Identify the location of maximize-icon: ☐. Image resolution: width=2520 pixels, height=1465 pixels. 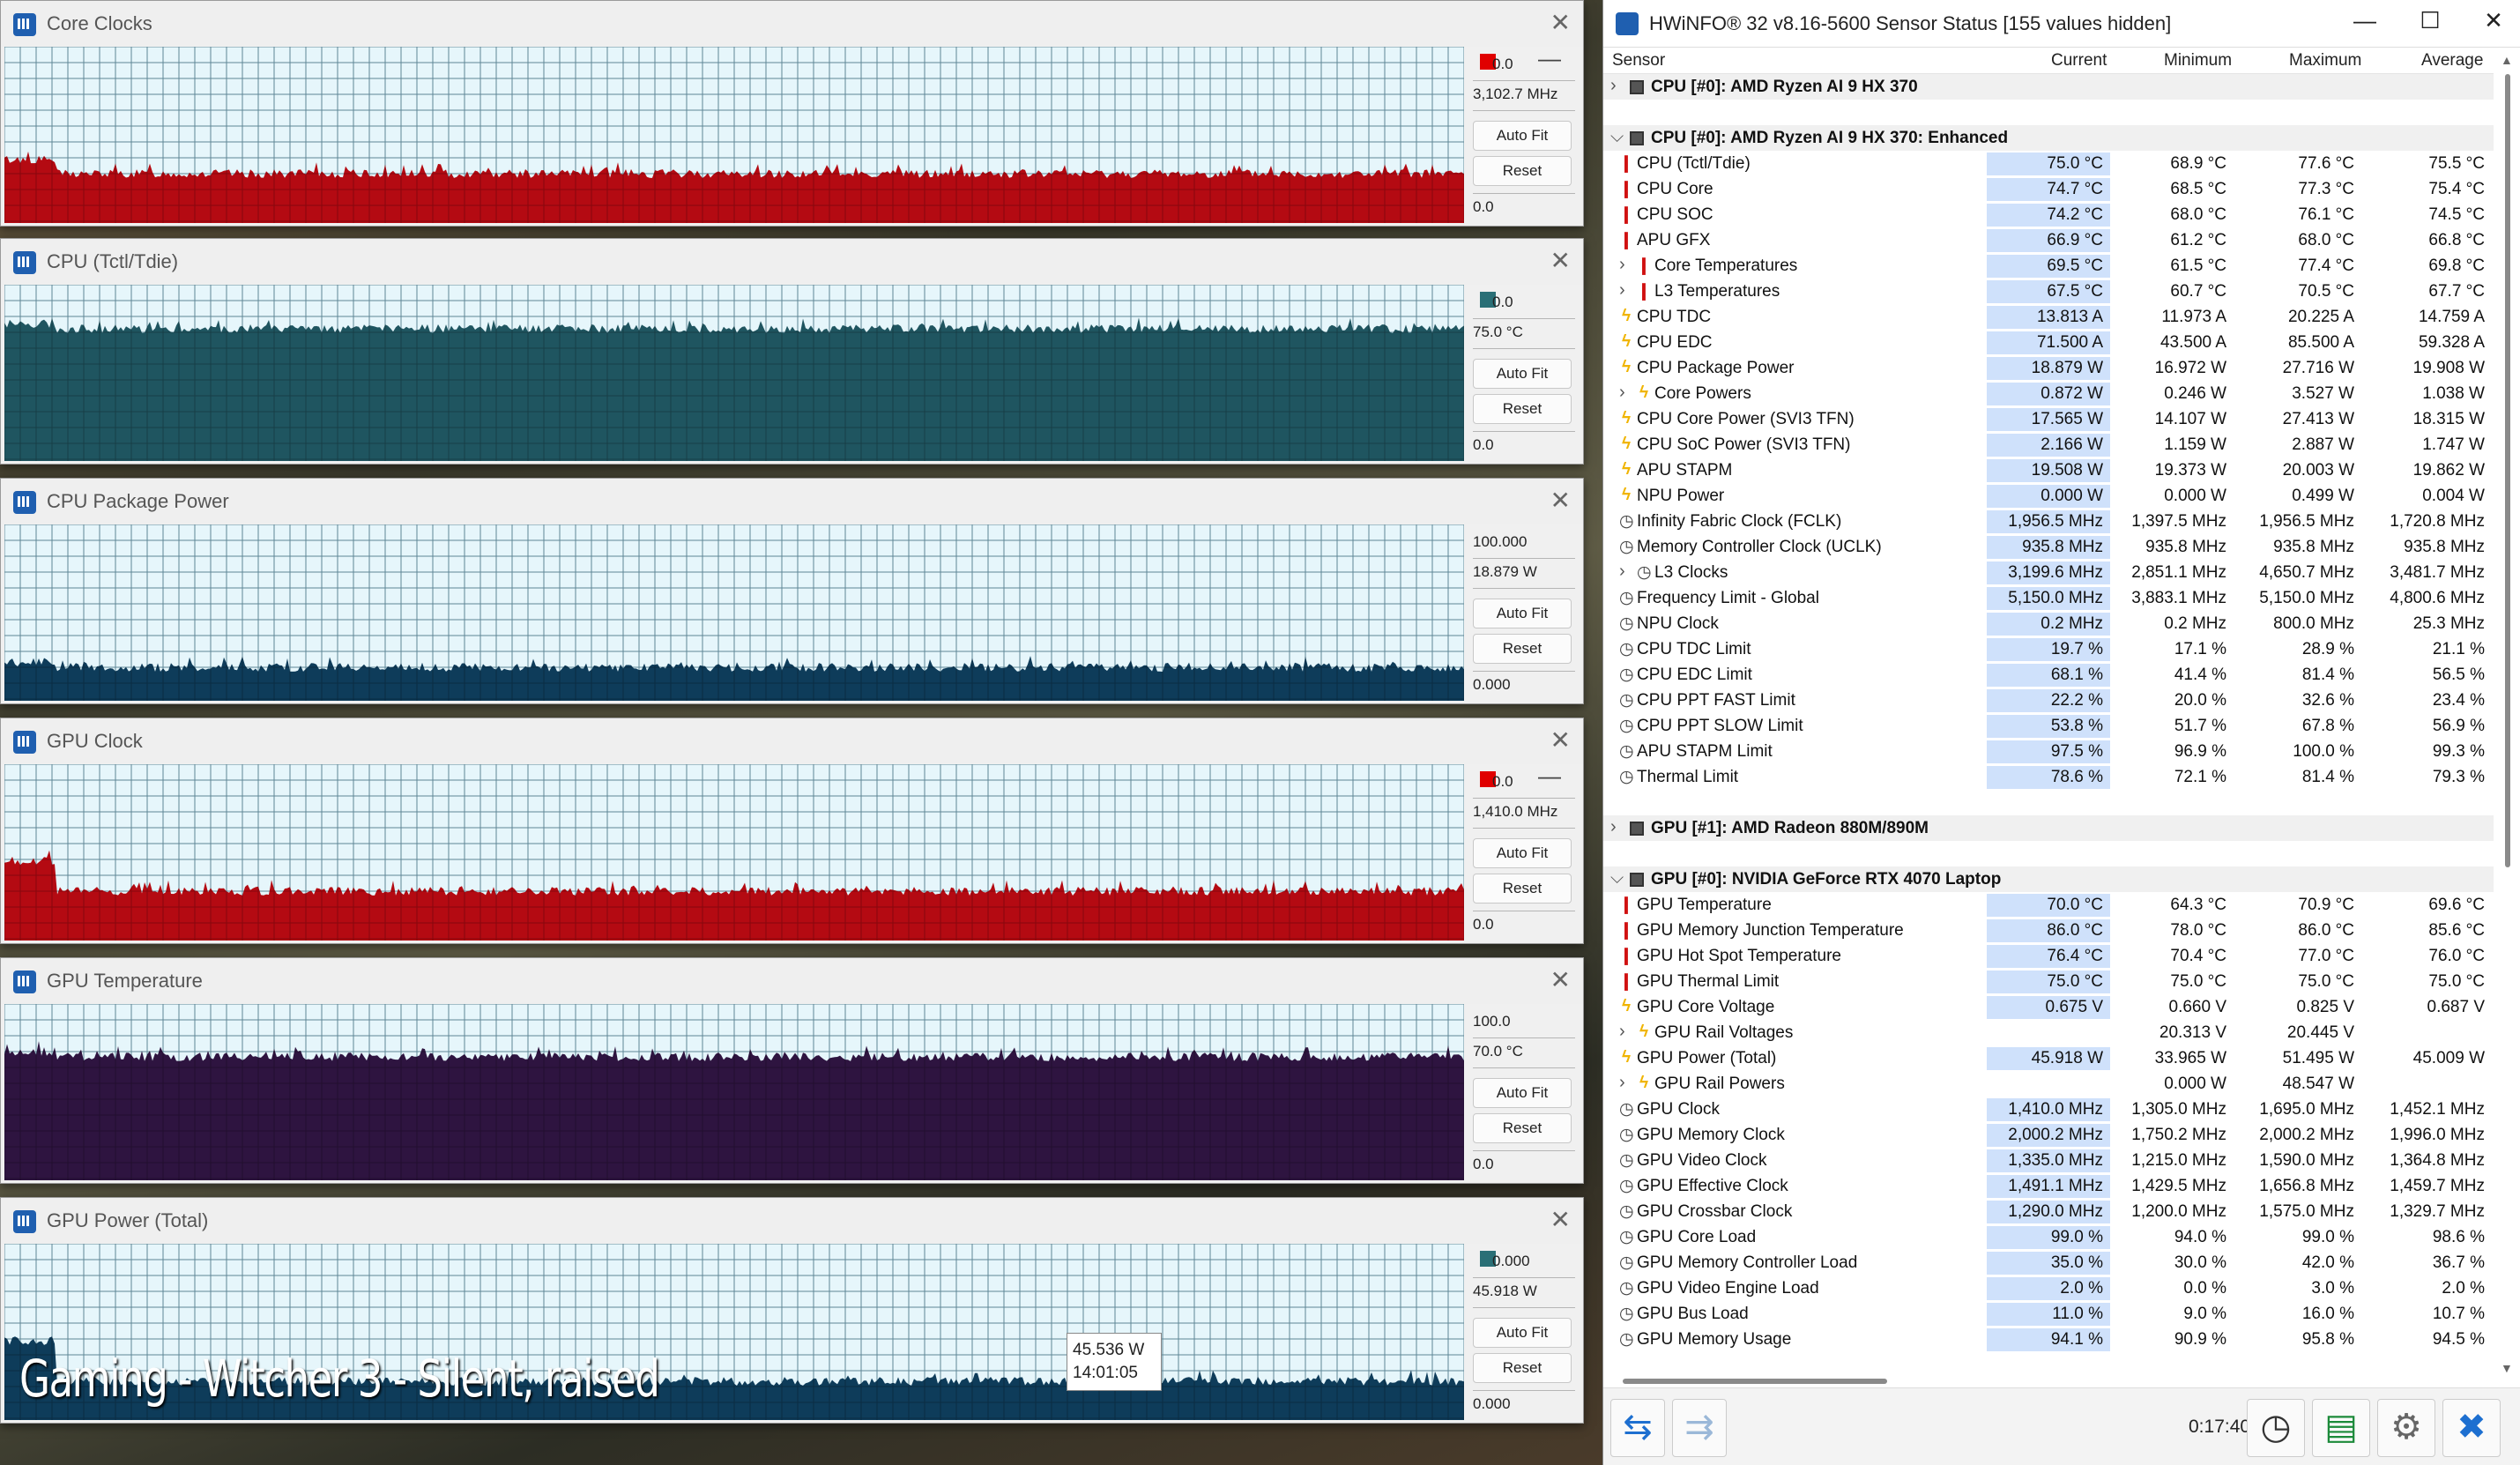
(2430, 20).